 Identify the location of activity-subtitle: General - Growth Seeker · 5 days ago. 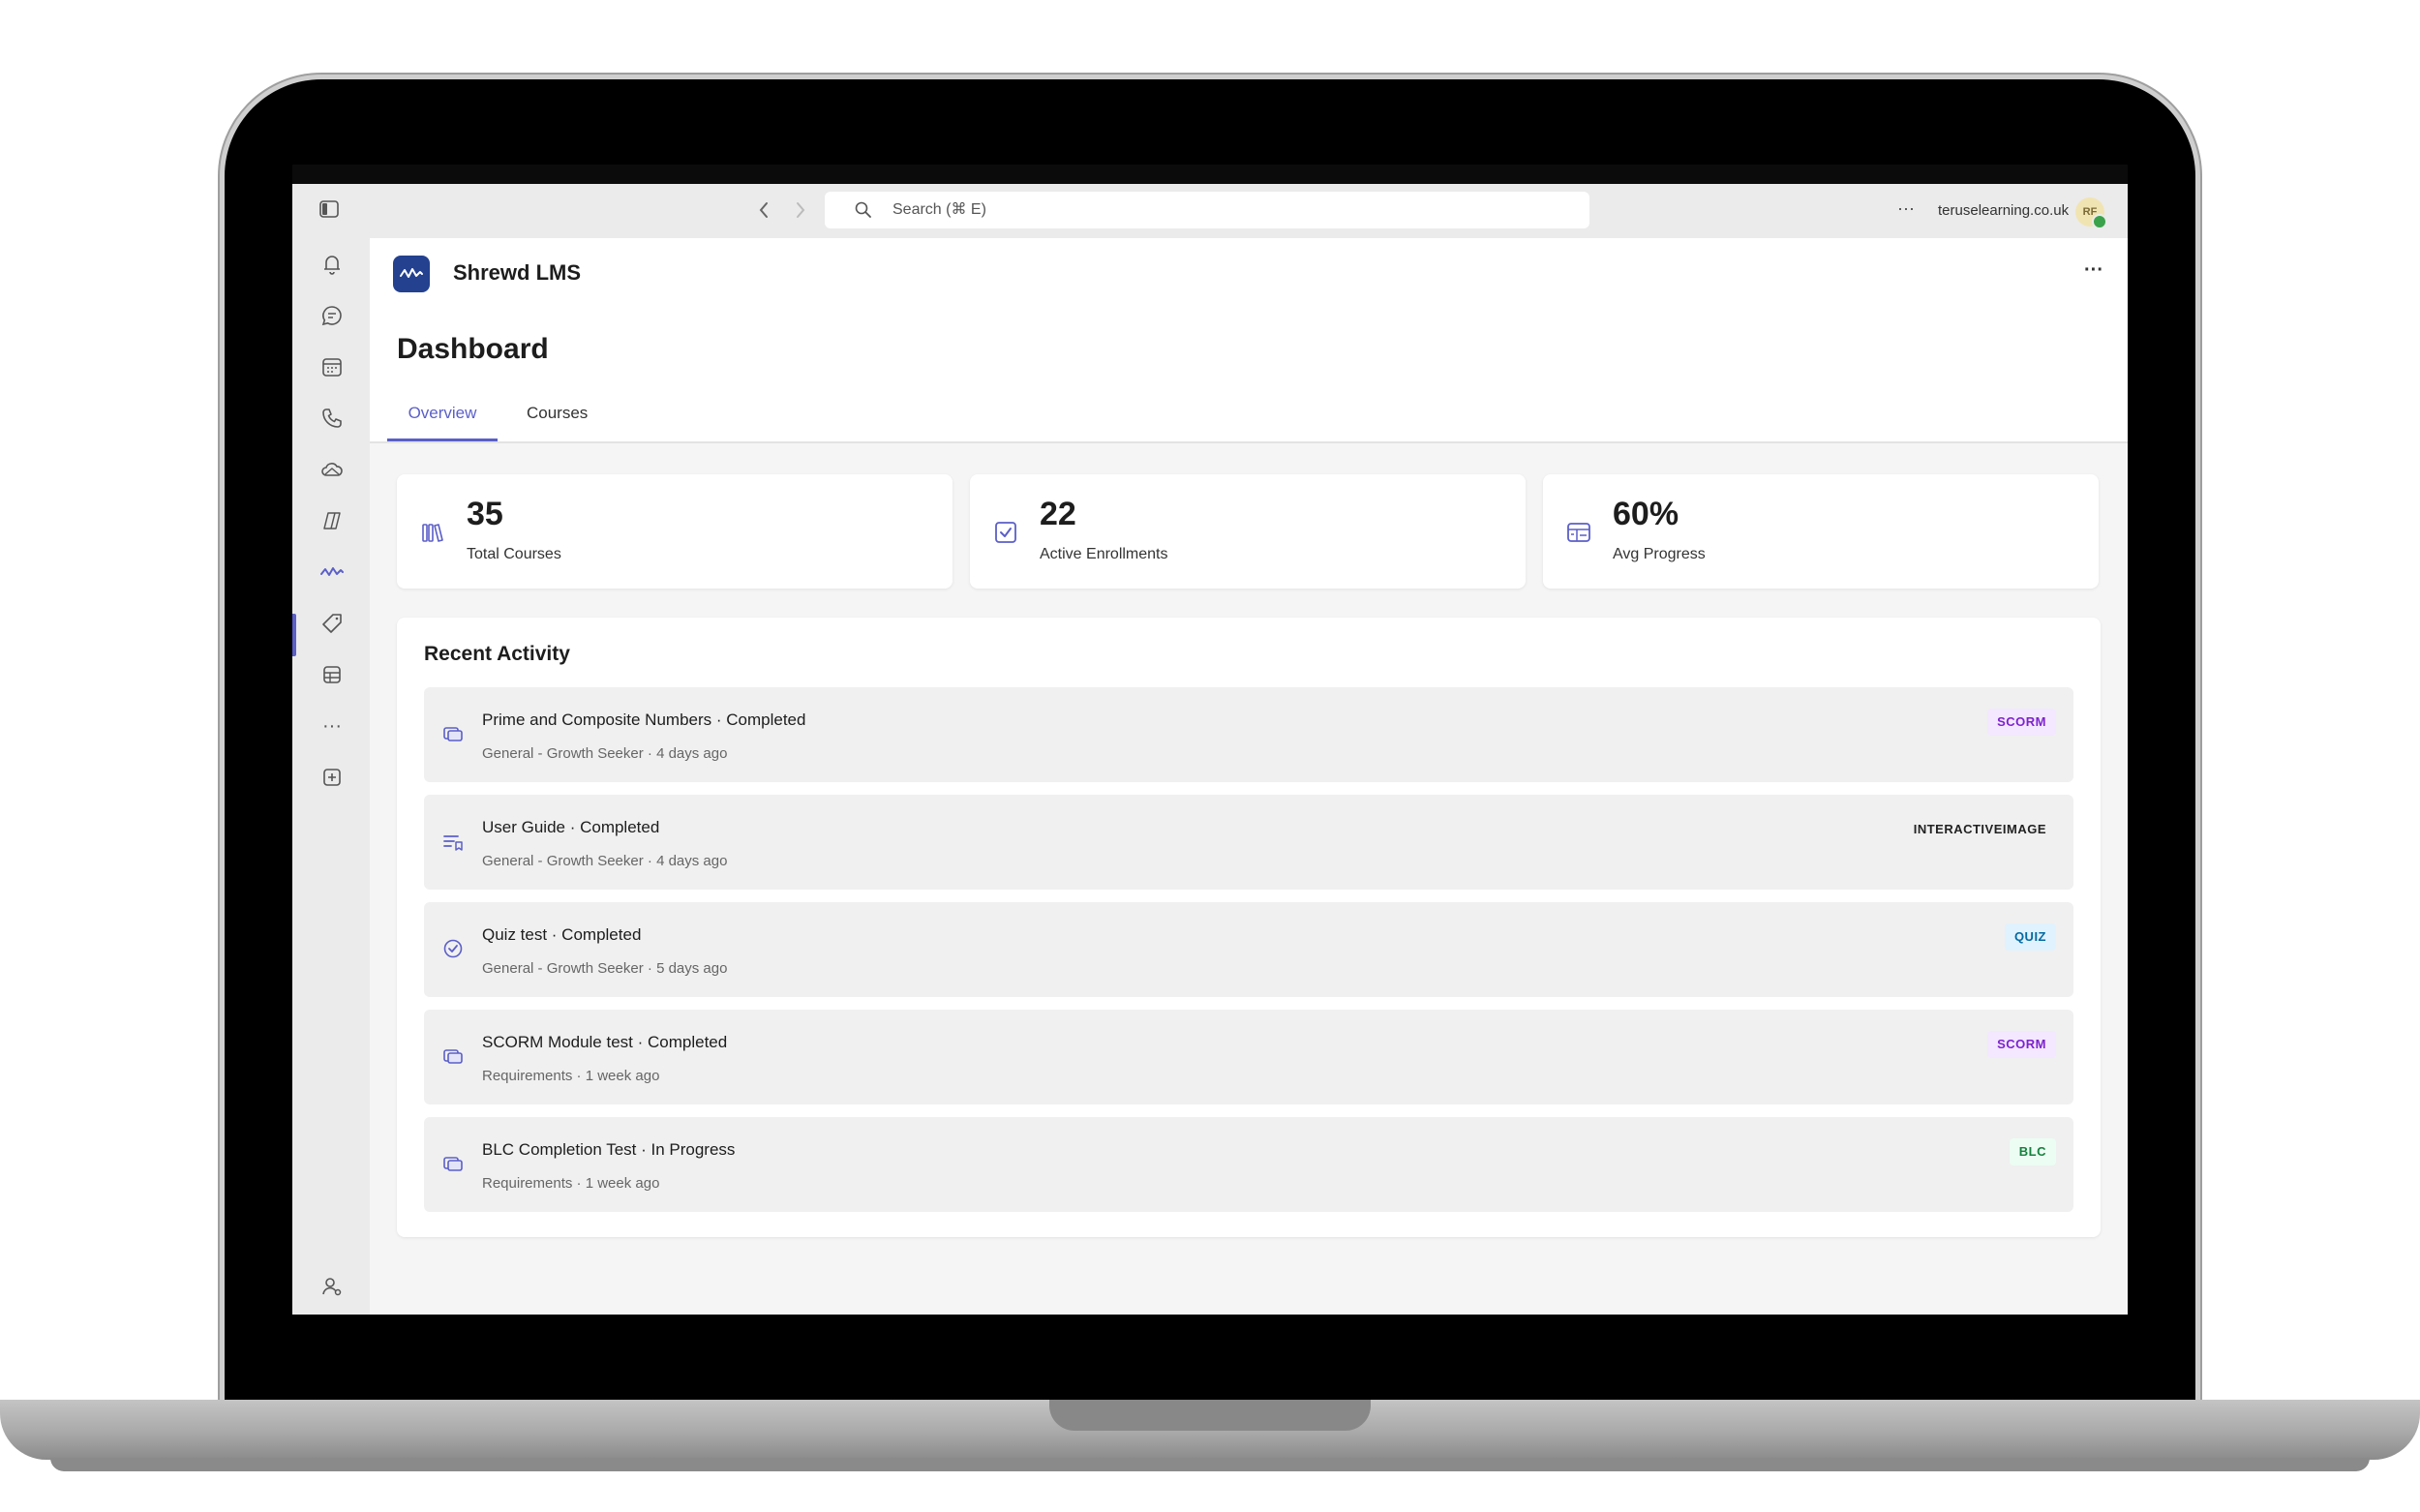
(605, 968).